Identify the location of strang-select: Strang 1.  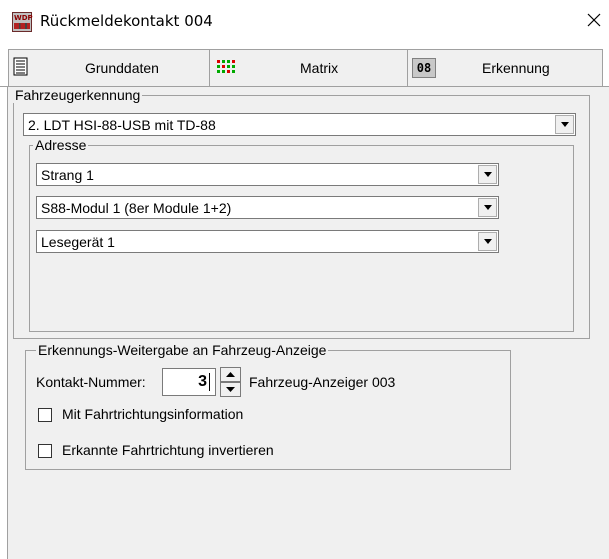
(267, 174).